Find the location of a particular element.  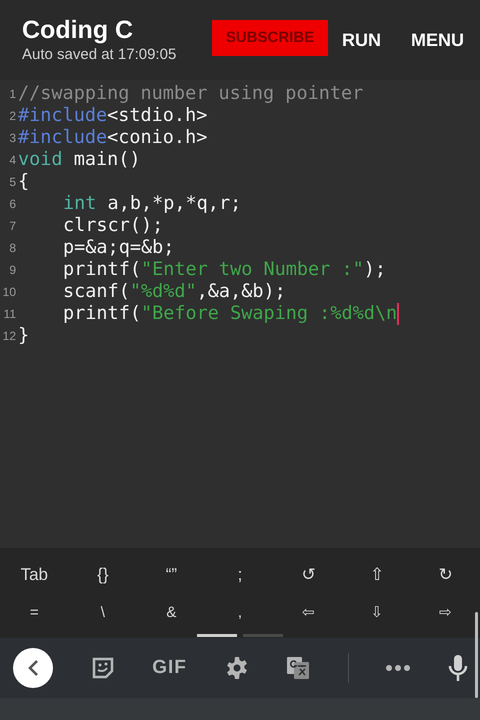

extra-key: = is located at coordinates (34, 613).